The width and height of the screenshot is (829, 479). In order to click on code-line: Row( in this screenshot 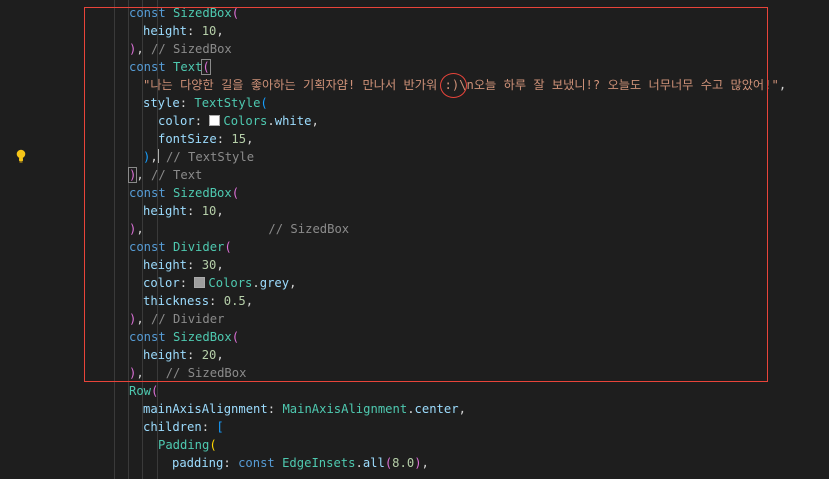, I will do `click(143, 391)`.